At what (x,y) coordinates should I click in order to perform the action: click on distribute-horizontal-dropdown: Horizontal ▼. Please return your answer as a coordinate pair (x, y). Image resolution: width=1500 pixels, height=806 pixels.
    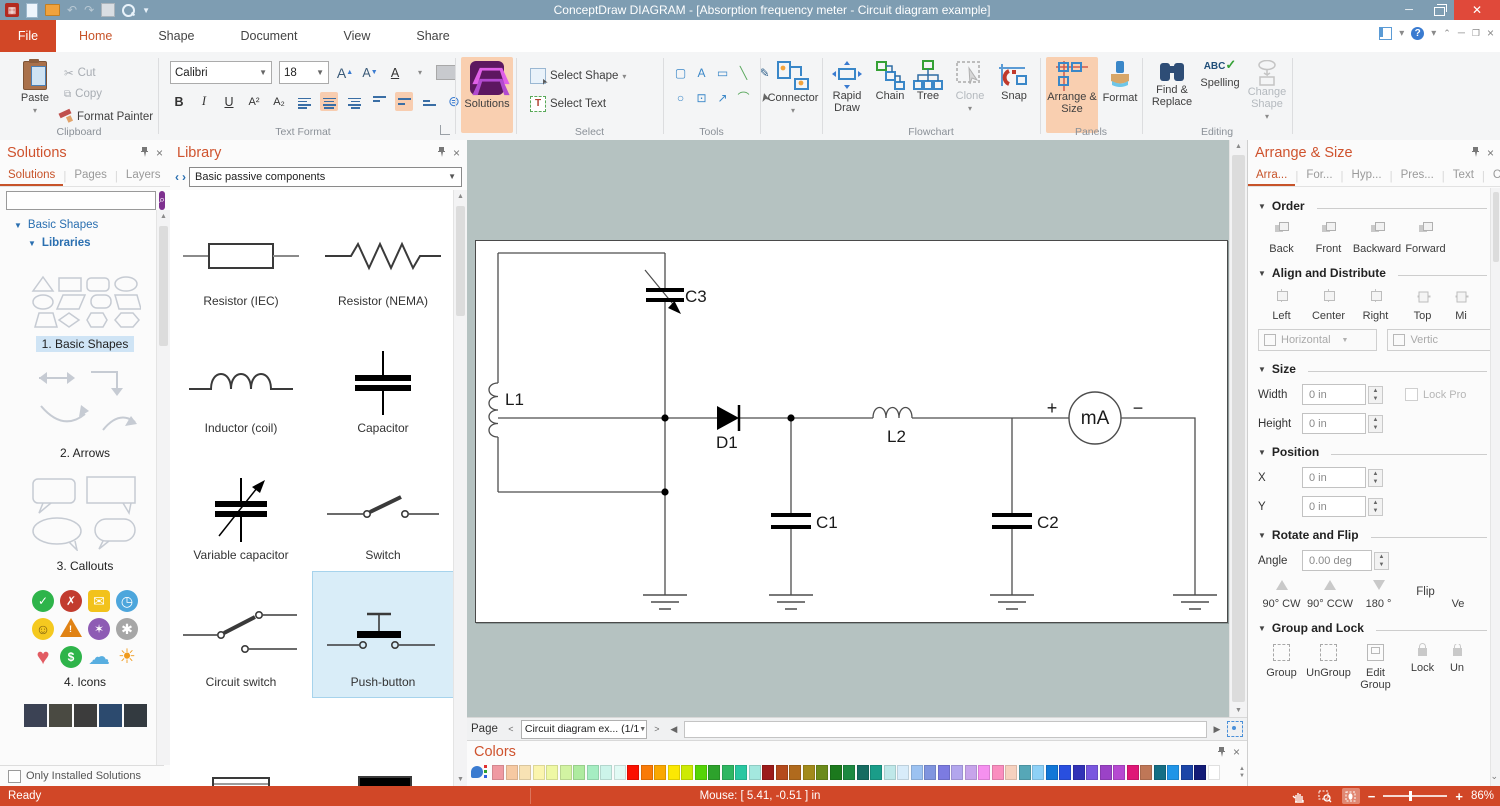
    Looking at the image, I should click on (1318, 340).